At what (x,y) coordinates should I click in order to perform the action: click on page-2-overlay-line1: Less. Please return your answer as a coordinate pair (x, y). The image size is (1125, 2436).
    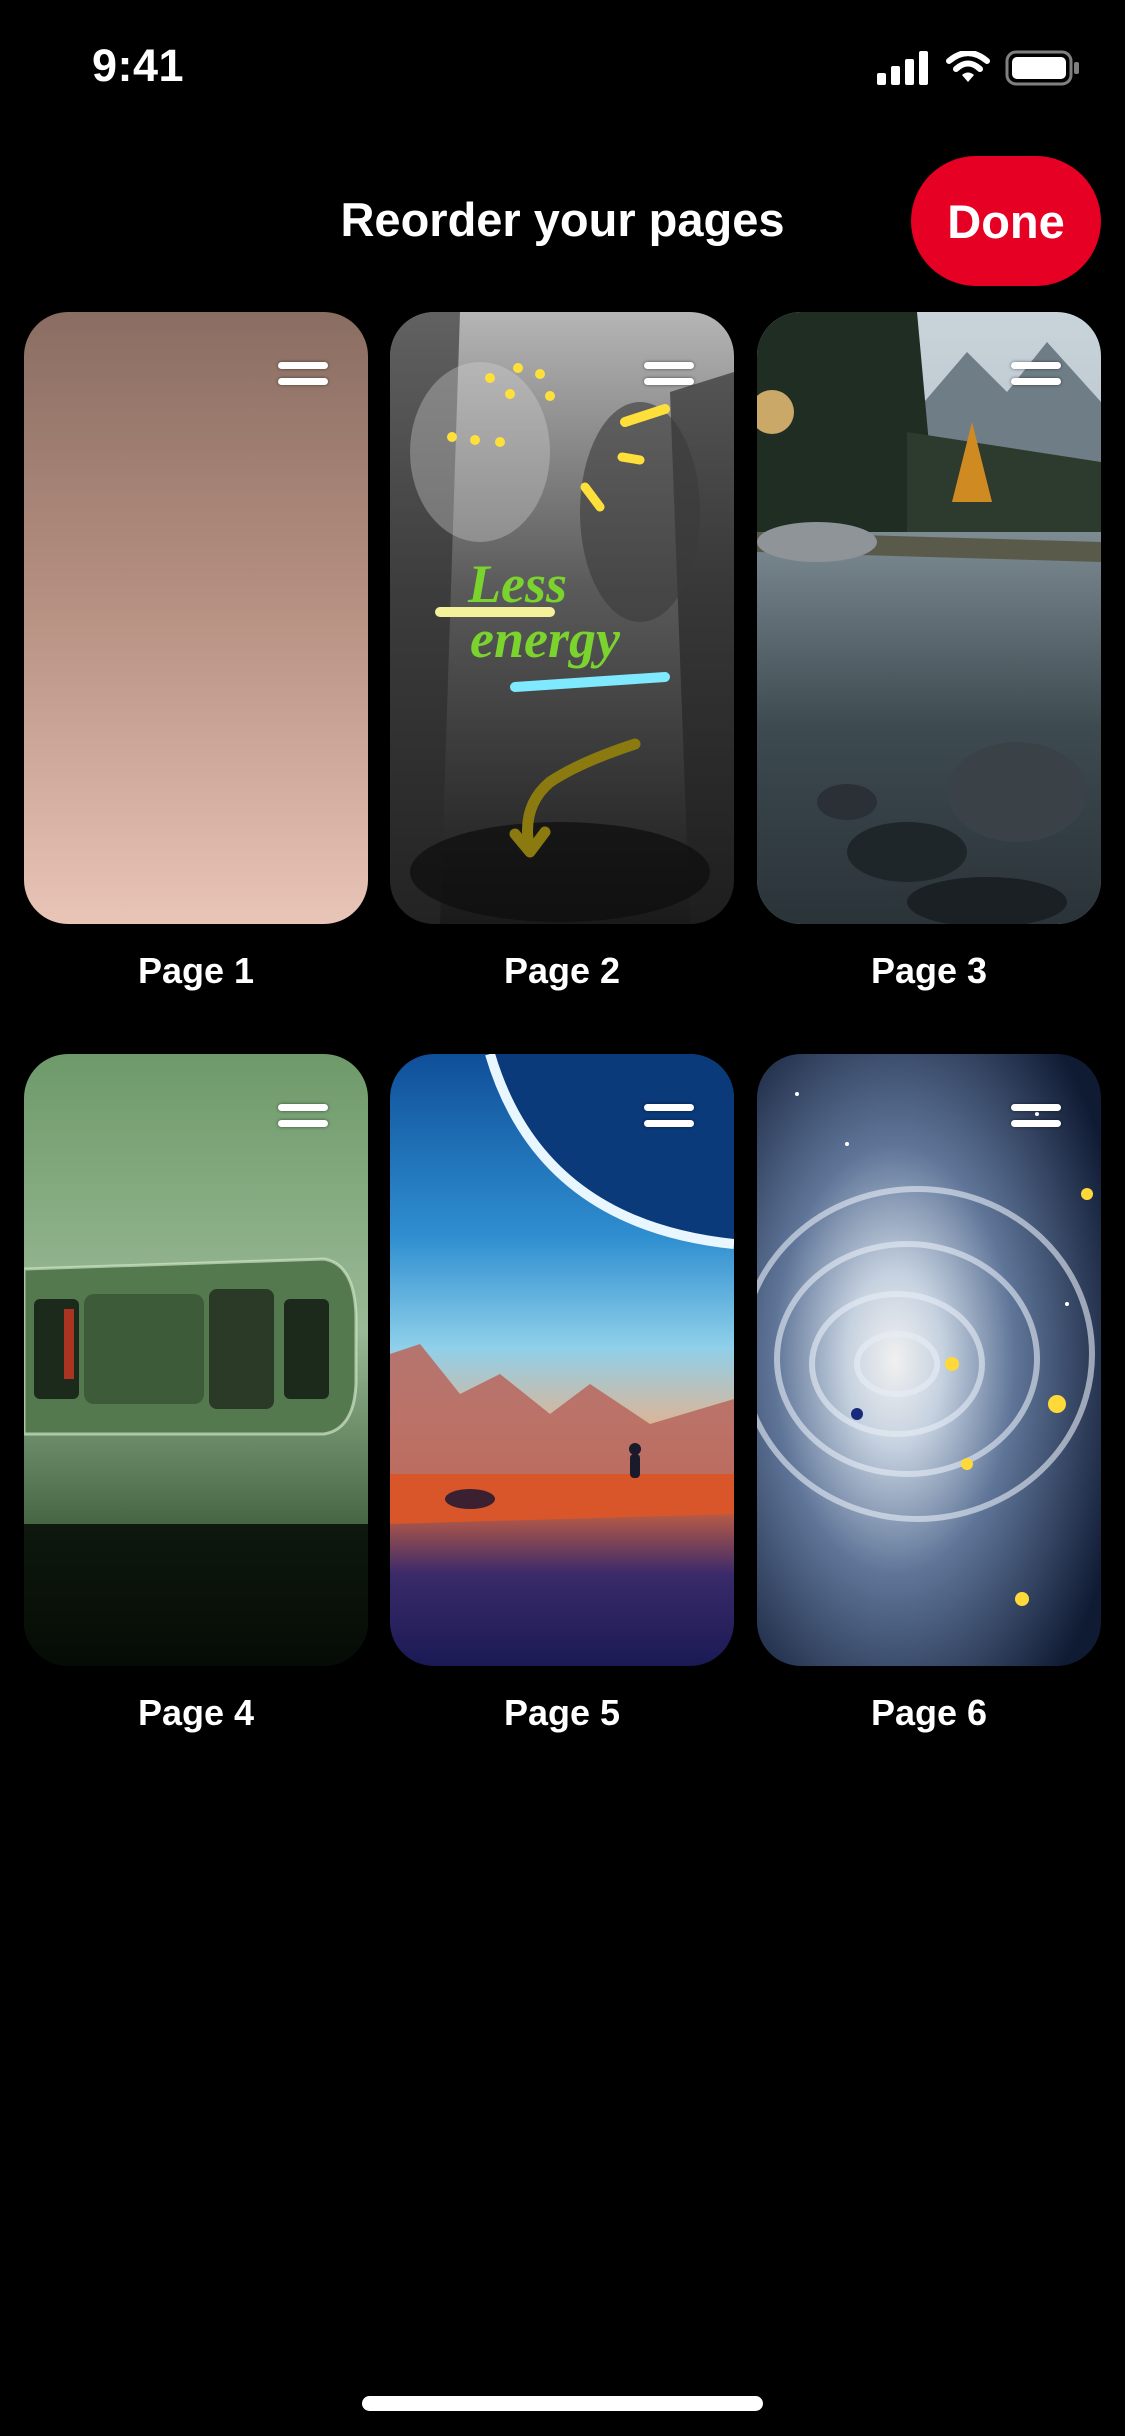
    Looking at the image, I should click on (517, 584).